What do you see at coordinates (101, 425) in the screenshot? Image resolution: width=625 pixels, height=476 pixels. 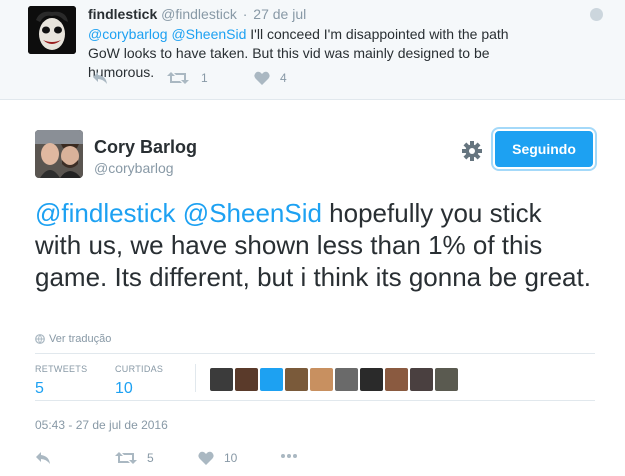 I see `tweet-timestamp: 05:43 - 27 de jul de 2016` at bounding box center [101, 425].